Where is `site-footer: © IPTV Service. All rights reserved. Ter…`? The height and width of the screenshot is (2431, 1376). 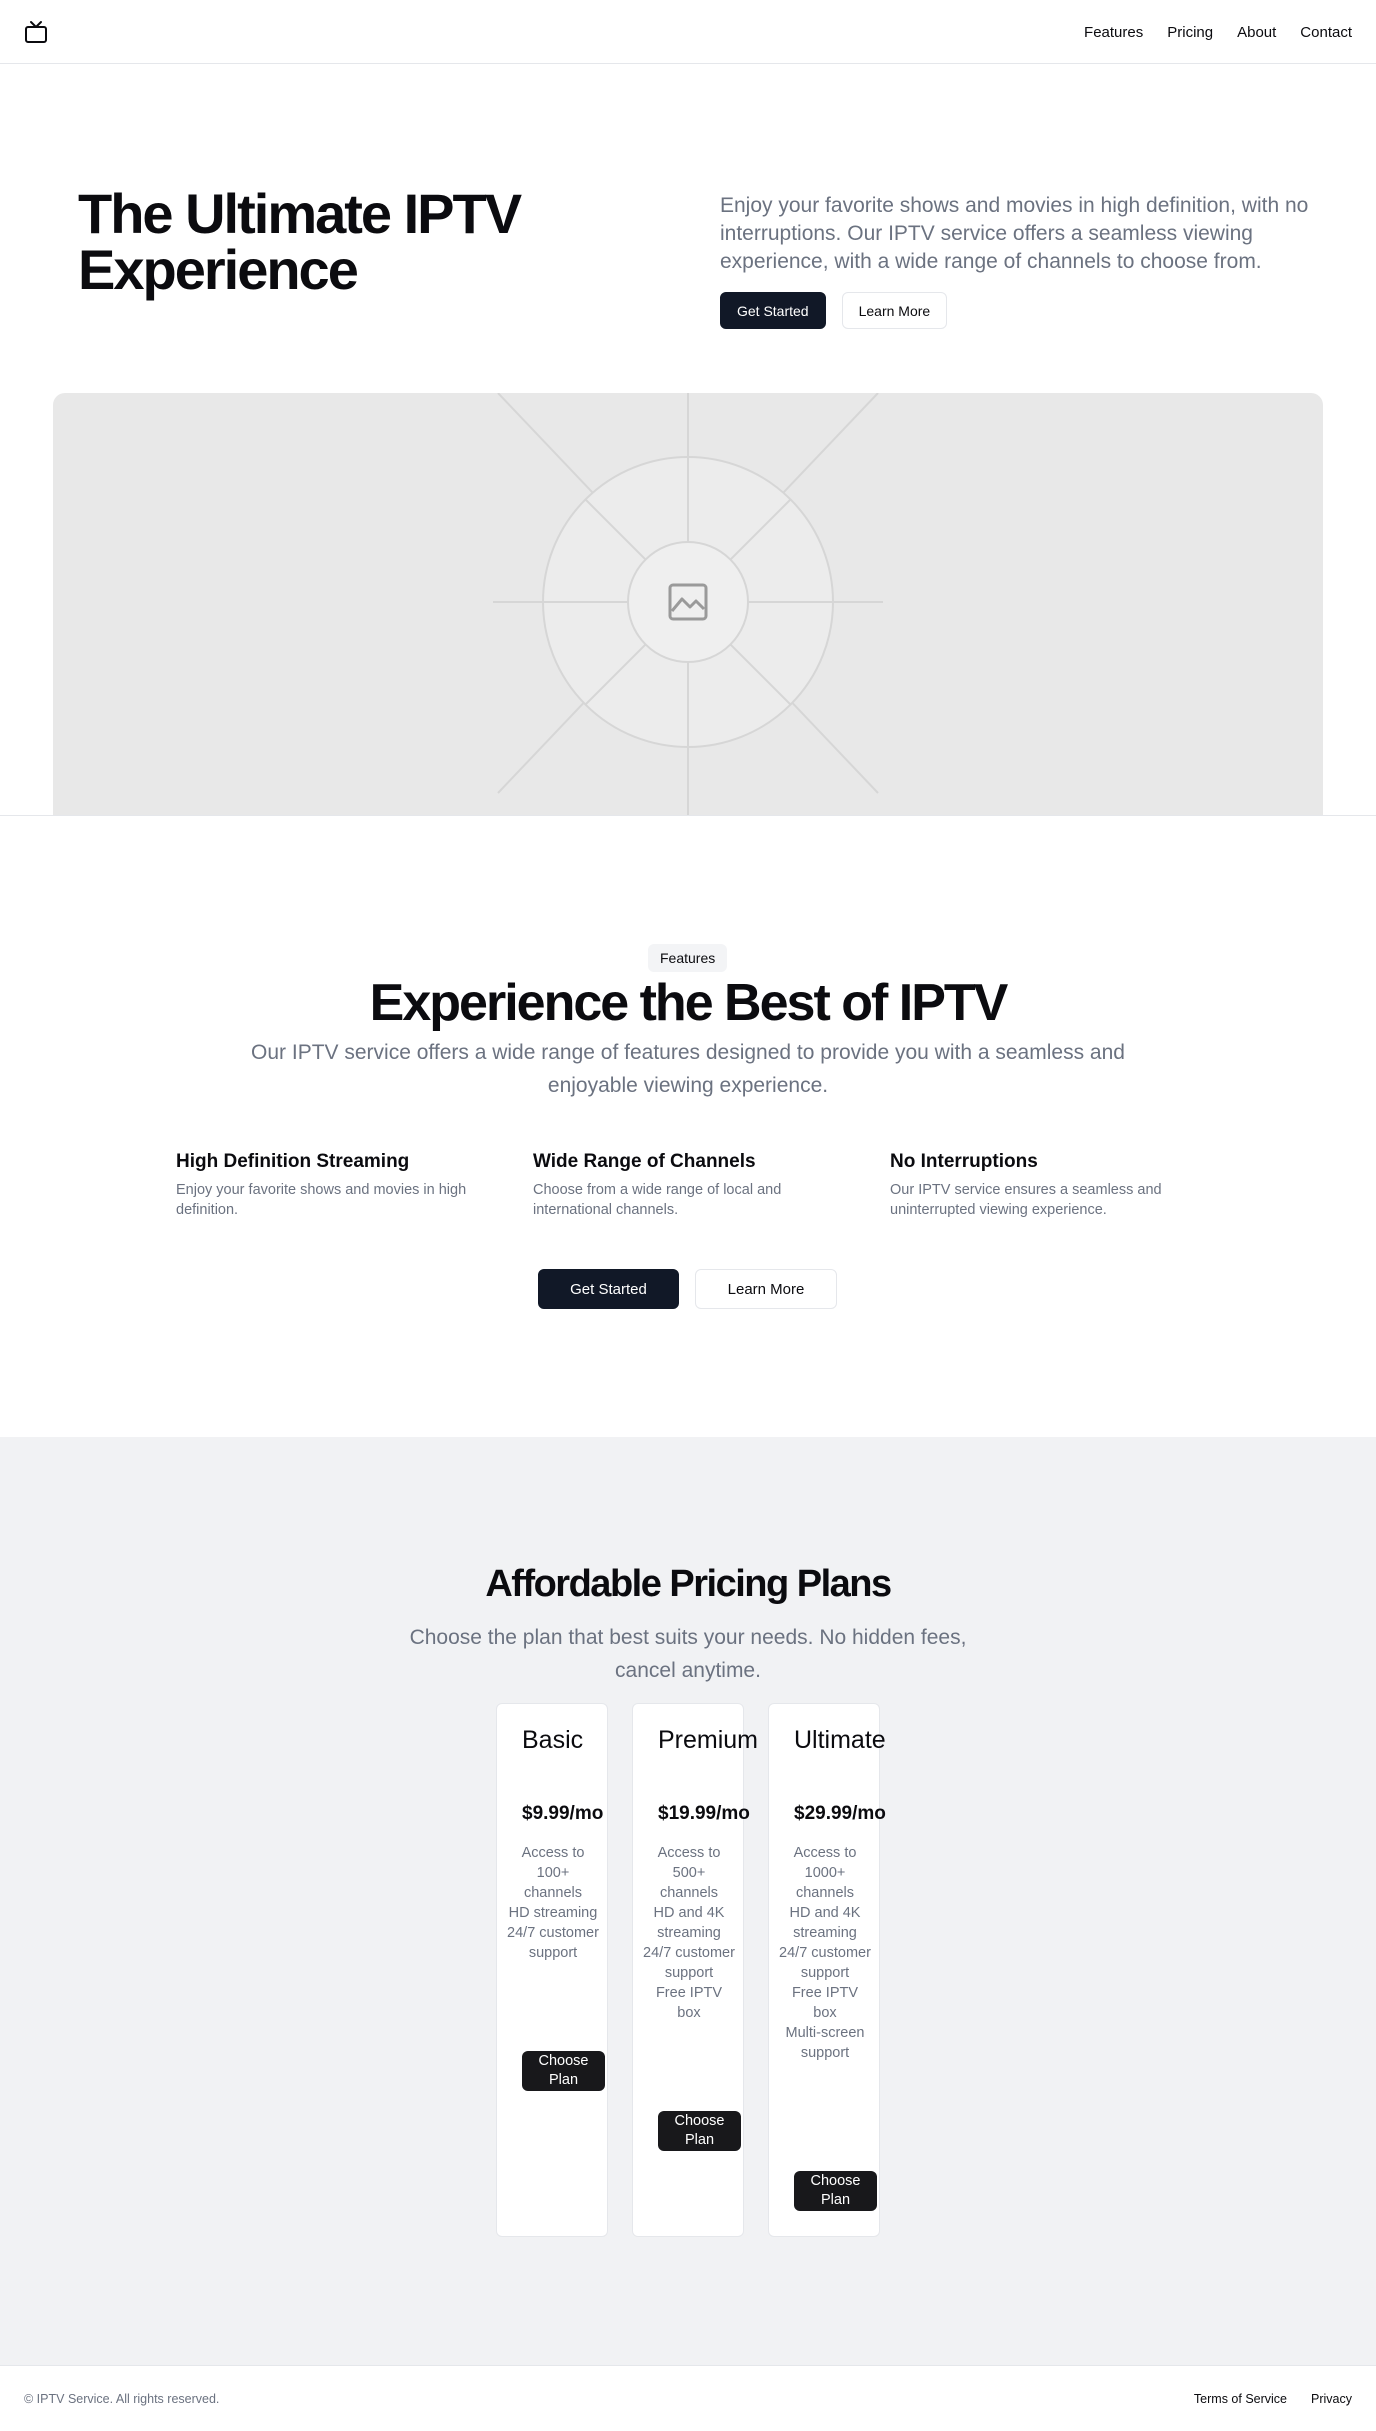
site-footer: © IPTV Service. All rights reserved. Ter… is located at coordinates (688, 2398).